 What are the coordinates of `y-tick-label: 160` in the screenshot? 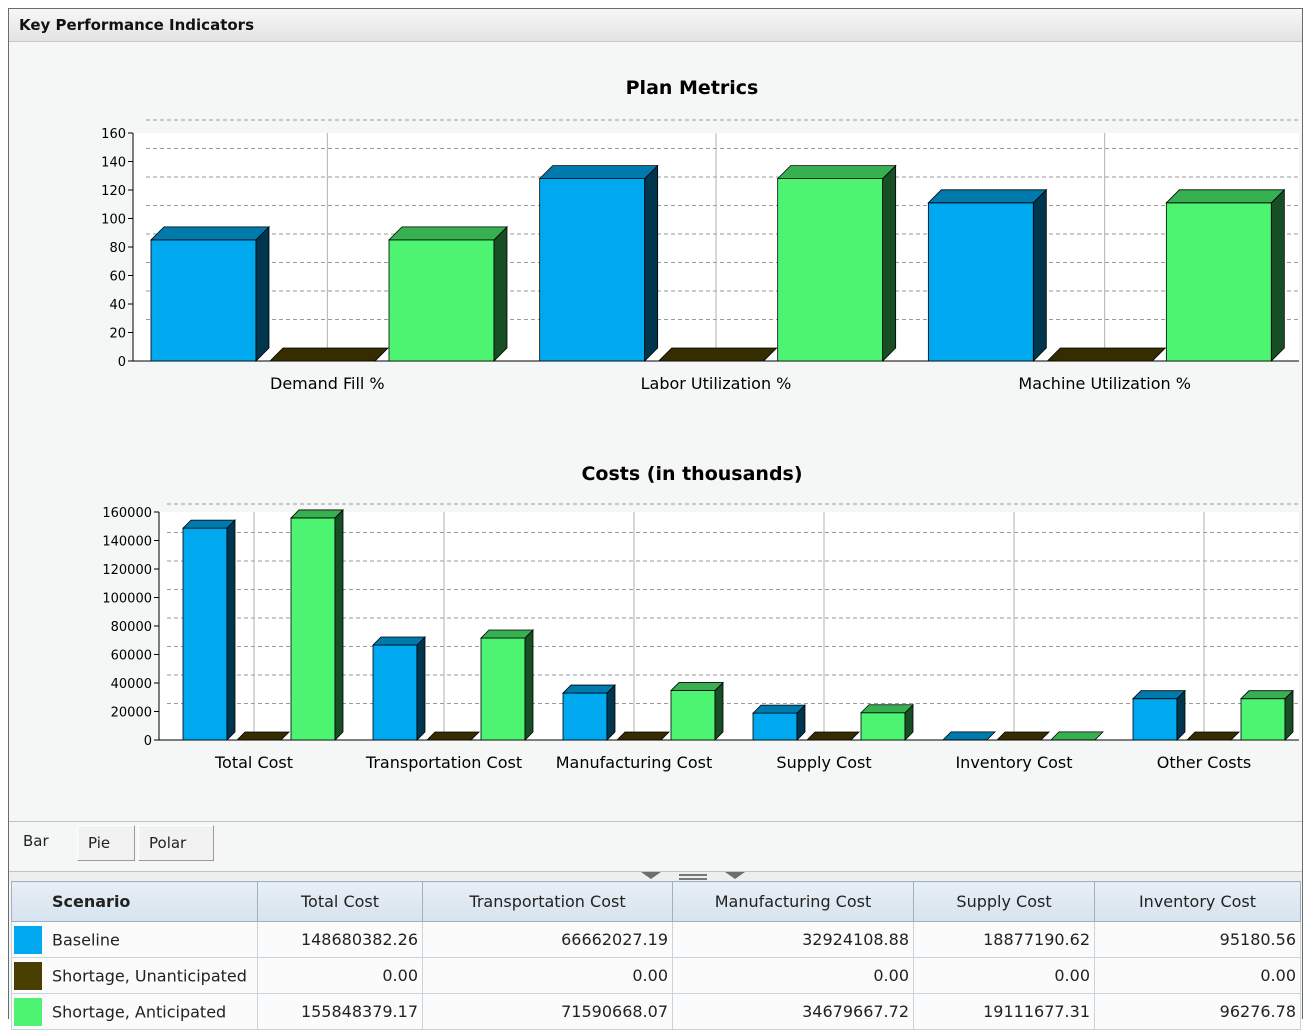 It's located at (113, 134).